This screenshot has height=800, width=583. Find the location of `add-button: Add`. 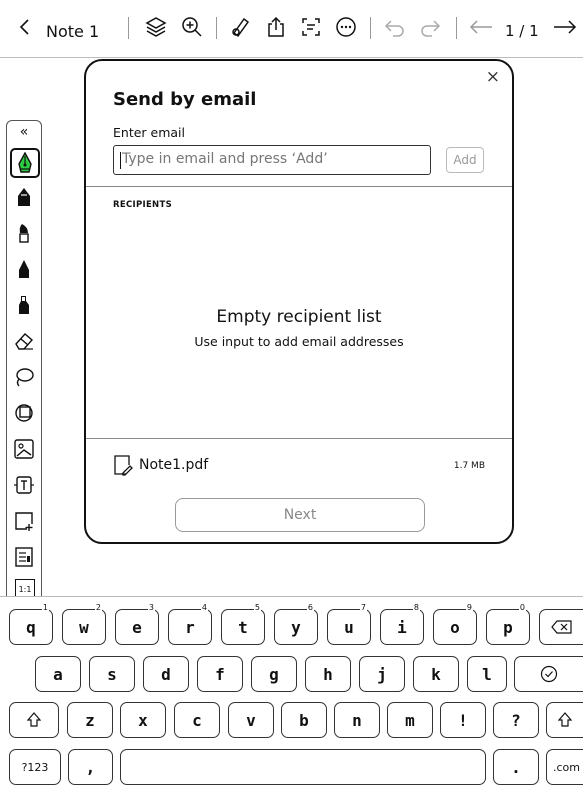

add-button: Add is located at coordinates (465, 160).